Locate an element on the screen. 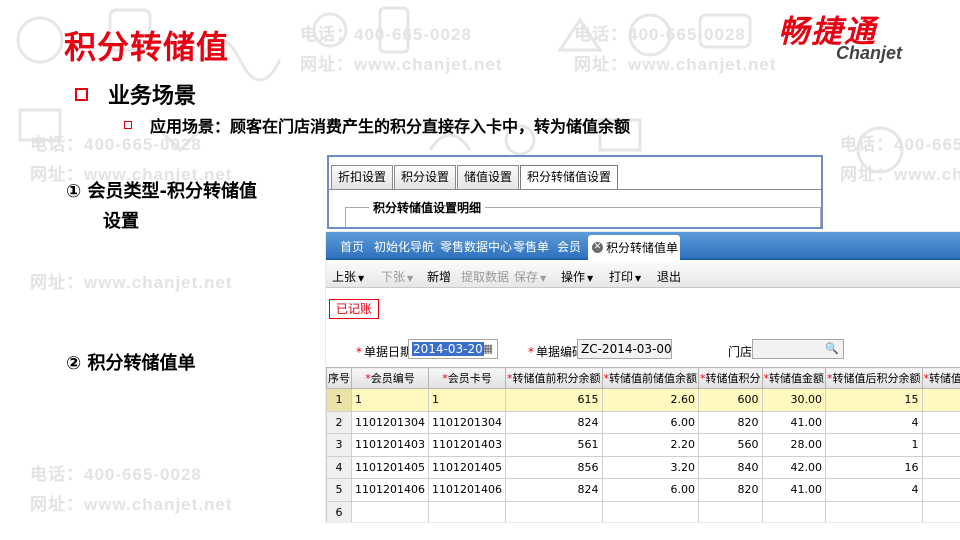  close-icon: ✕ is located at coordinates (597, 247).